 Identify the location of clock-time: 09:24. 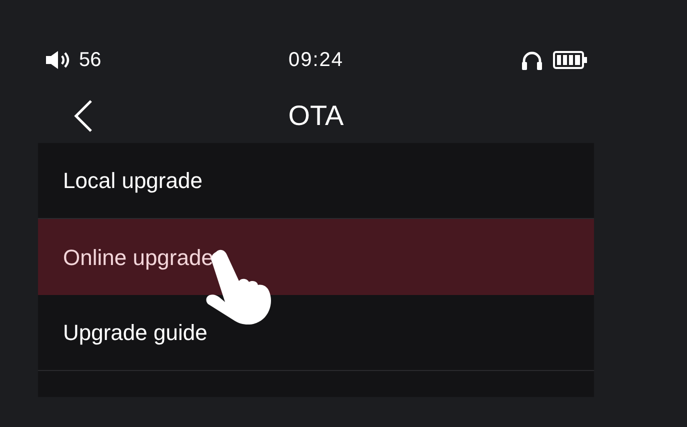
(316, 60).